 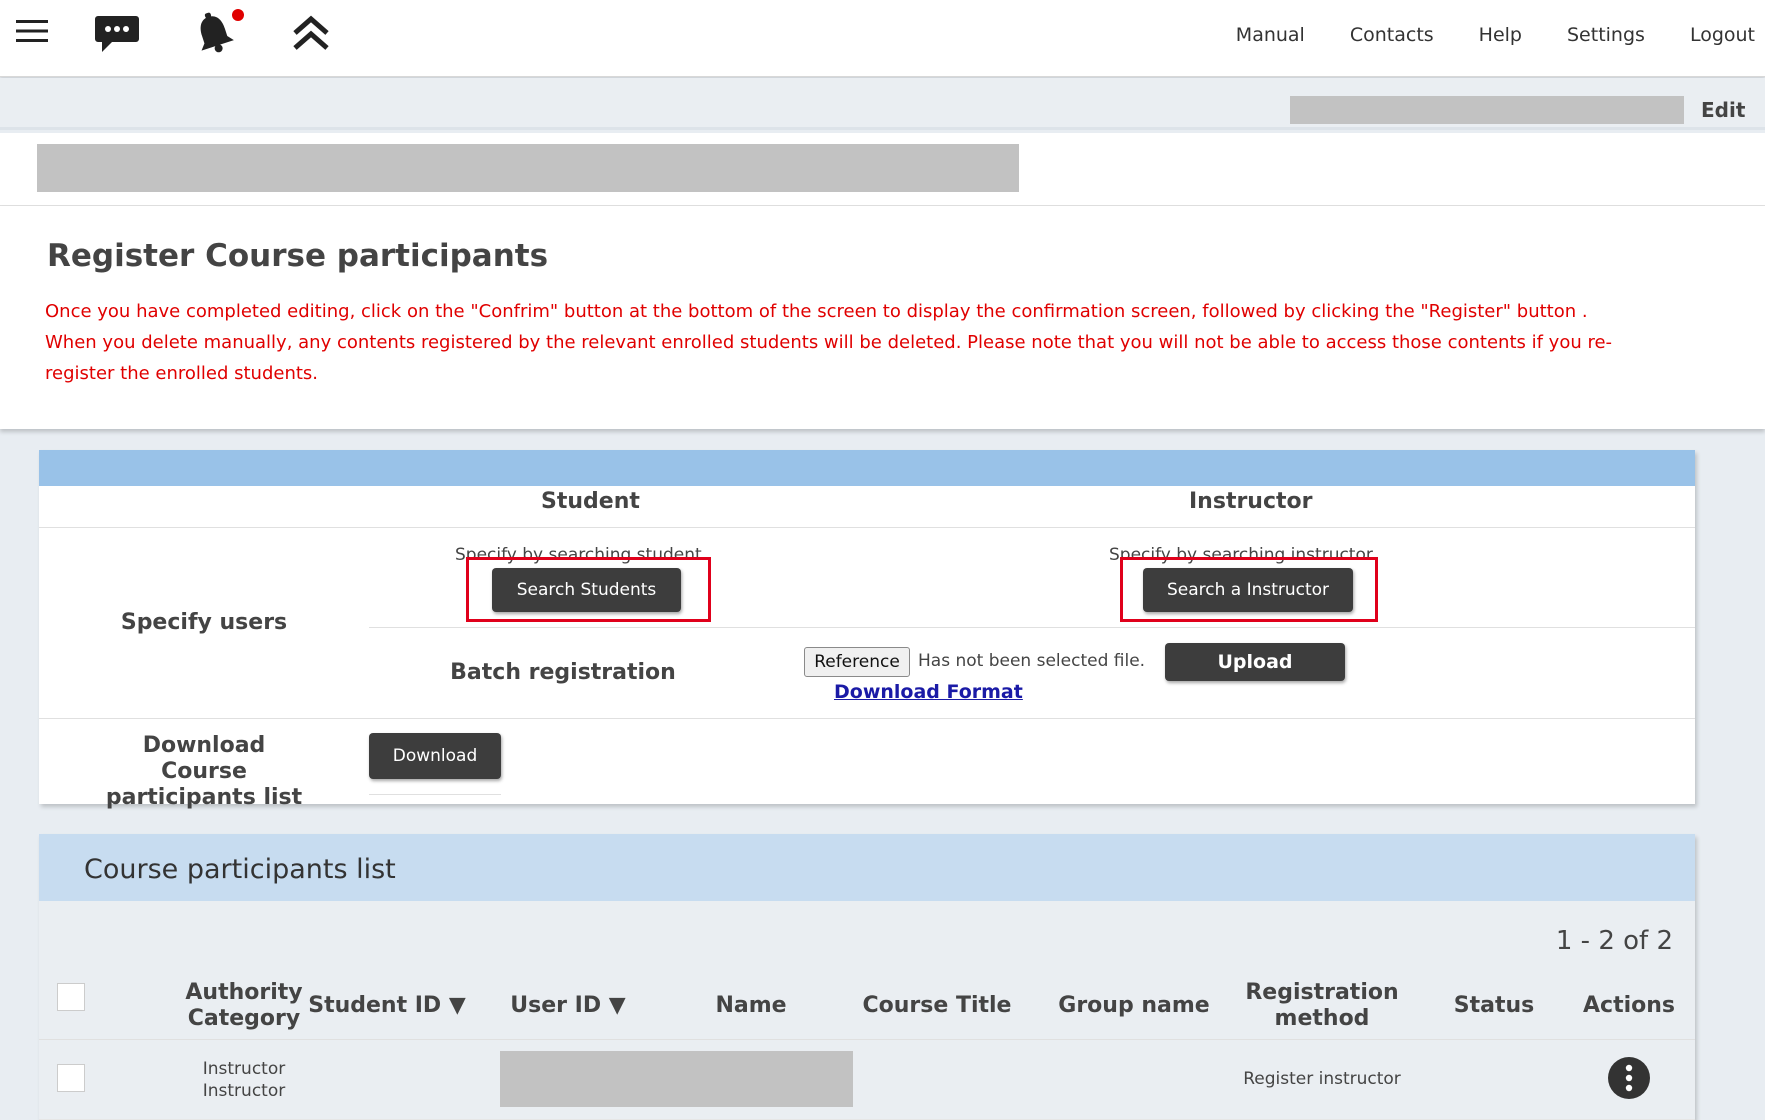 What do you see at coordinates (244, 1080) in the screenshot?
I see `row-authority-category: Instructor Instructor` at bounding box center [244, 1080].